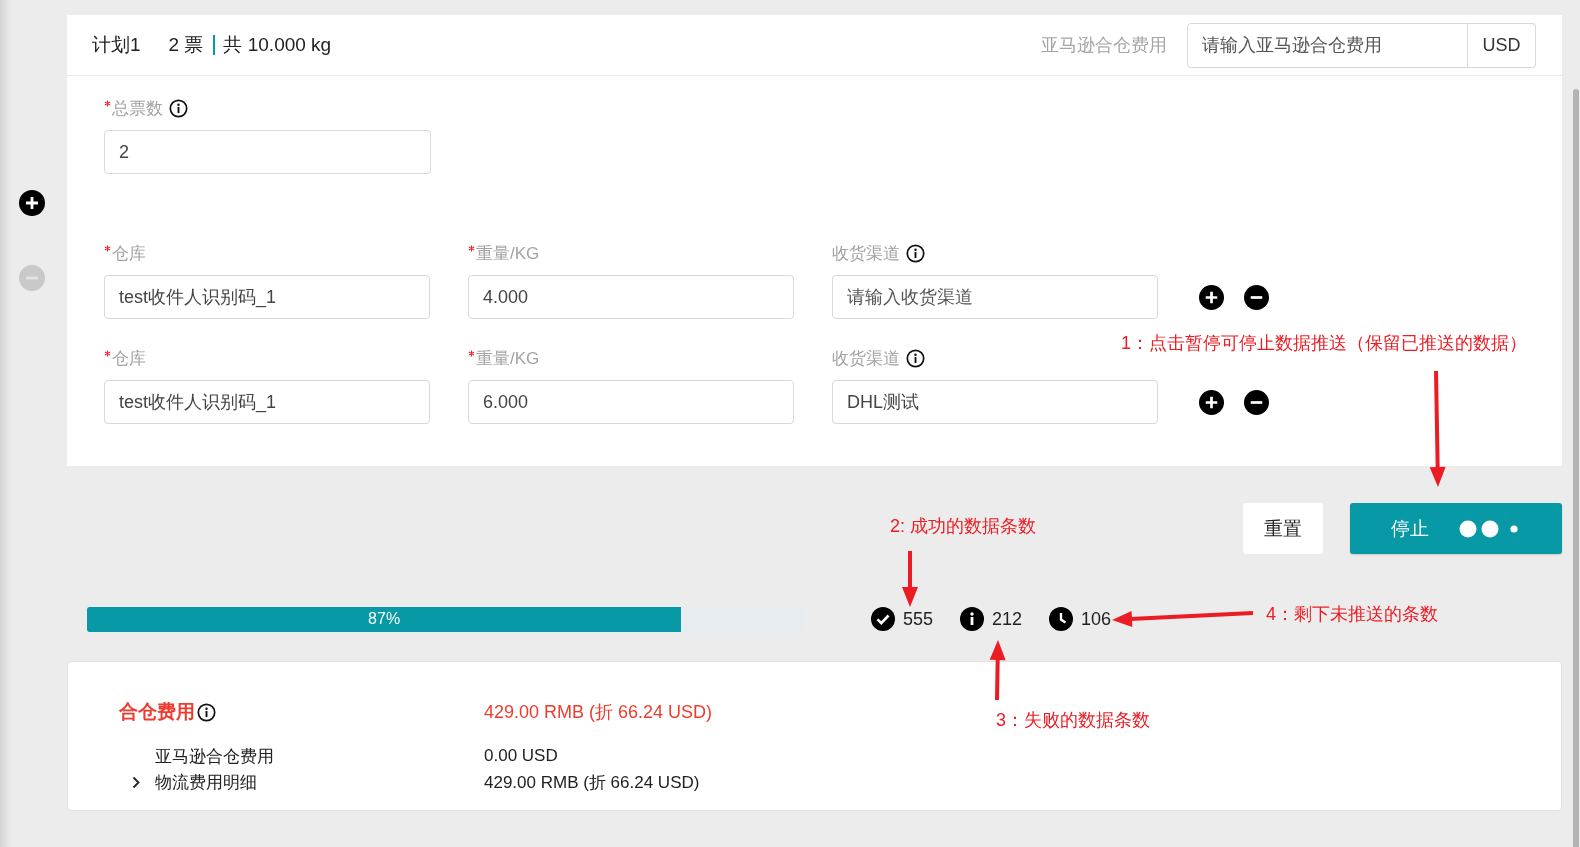 The width and height of the screenshot is (1580, 847). Describe the element at coordinates (1104, 45) in the screenshot. I see `field-label: 亚马逊合仓费用` at that location.